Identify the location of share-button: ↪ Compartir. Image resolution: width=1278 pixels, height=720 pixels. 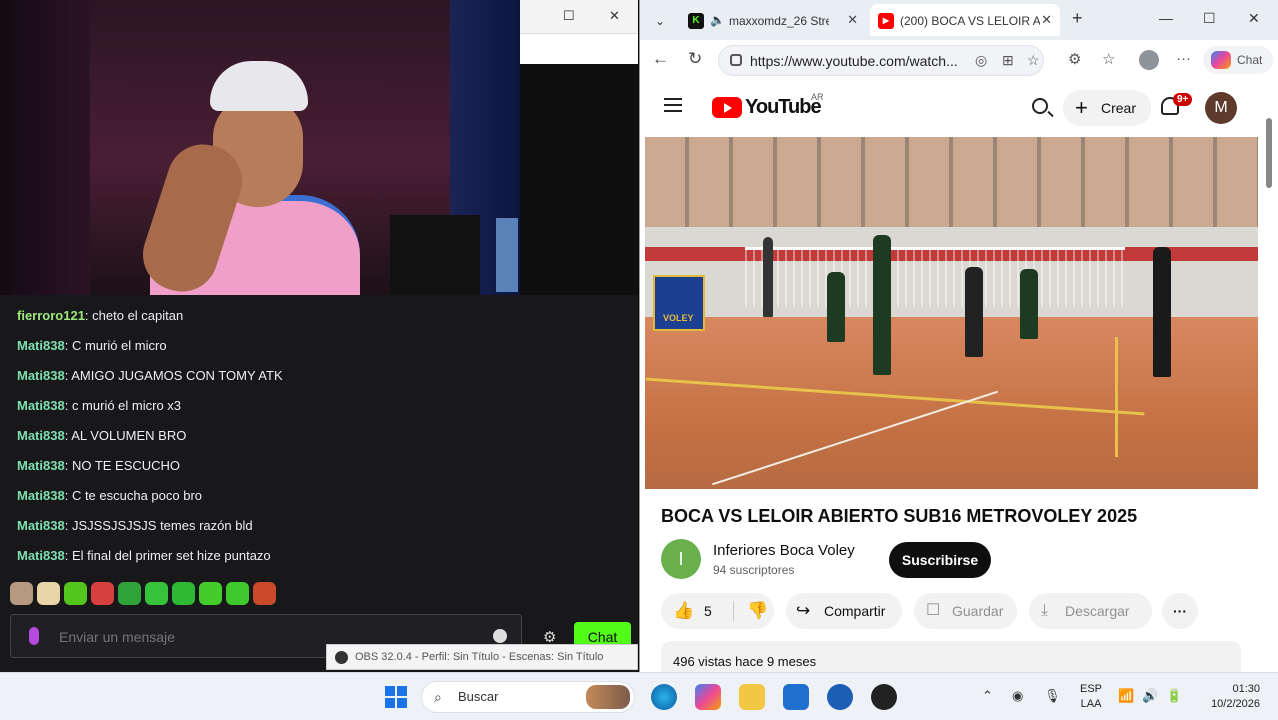
(844, 611).